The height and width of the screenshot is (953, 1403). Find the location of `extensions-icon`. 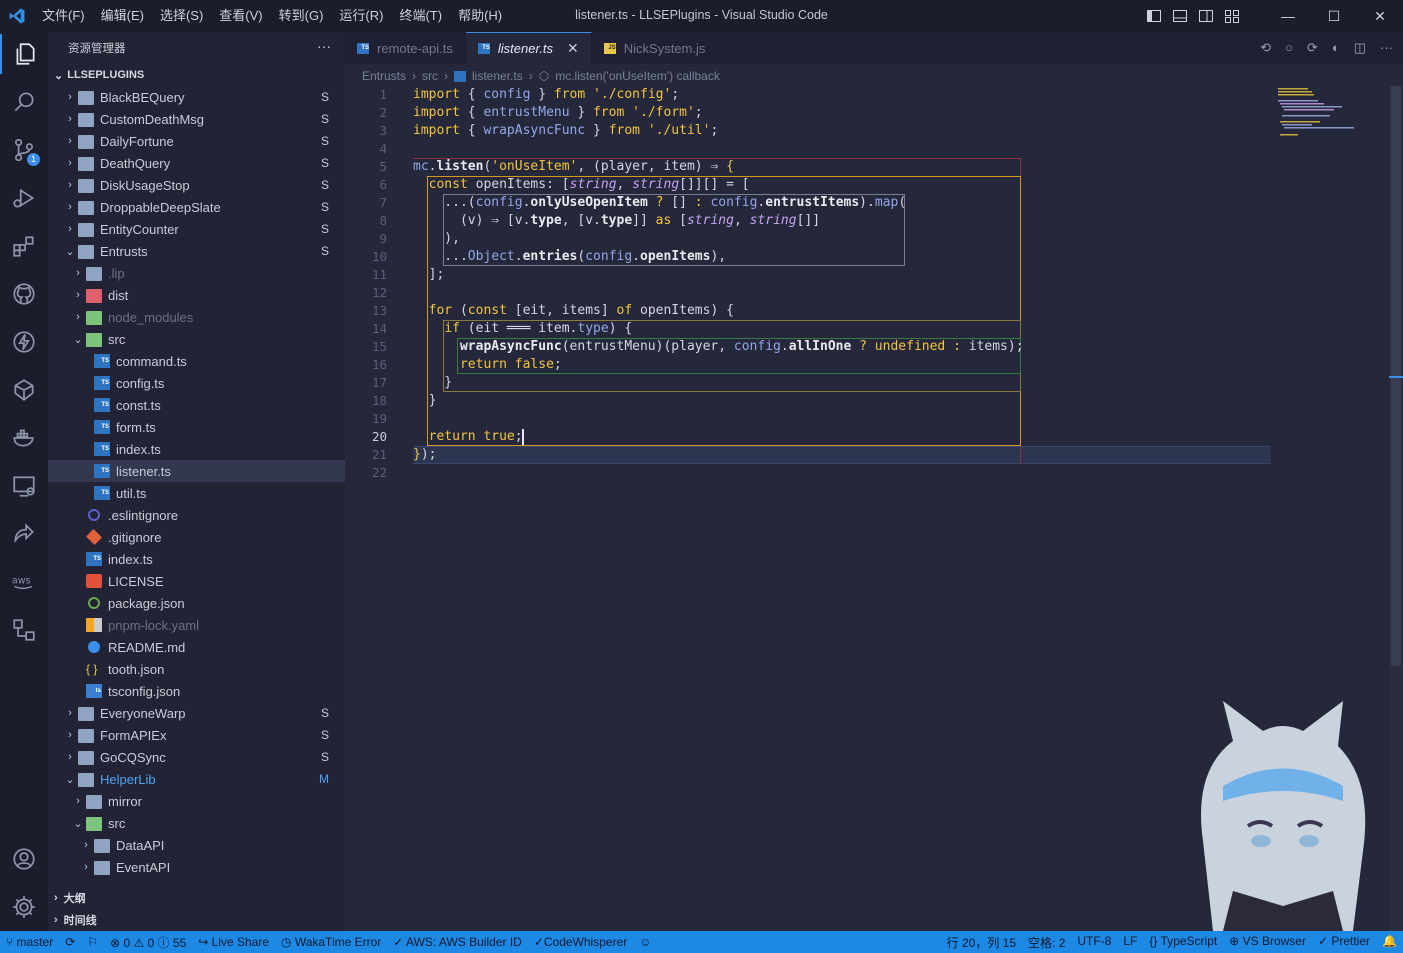

extensions-icon is located at coordinates (24, 246).